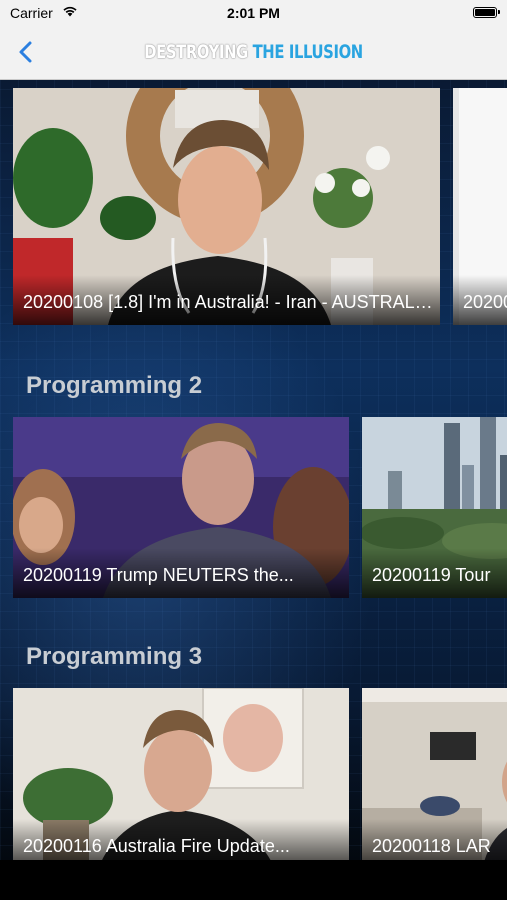 The image size is (507, 900). I want to click on clock: 2:01 PM, so click(253, 13).